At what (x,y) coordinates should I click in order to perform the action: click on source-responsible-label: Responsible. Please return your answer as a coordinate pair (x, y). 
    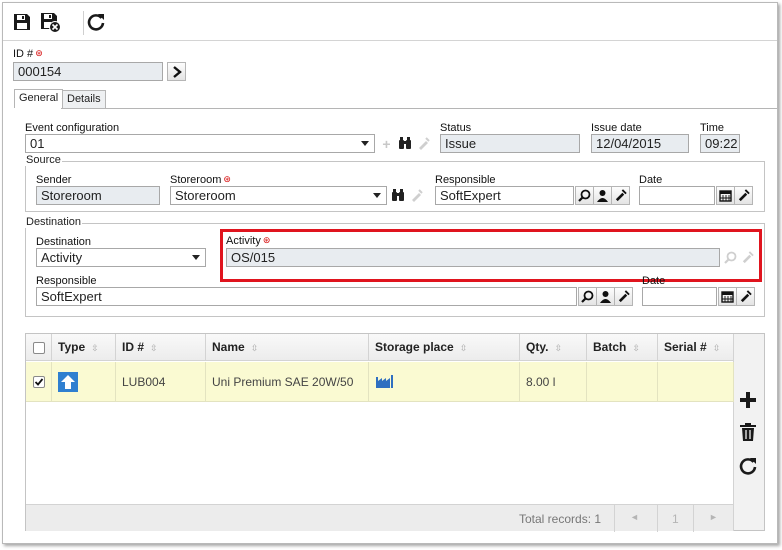
    Looking at the image, I should click on (465, 180).